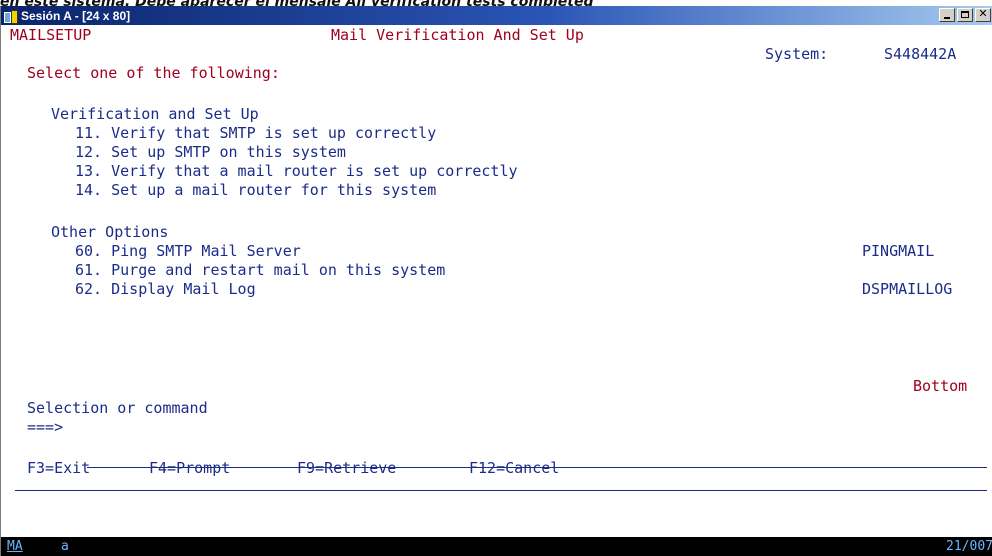  I want to click on fkey-cancel: F12=Cancel, so click(514, 468).